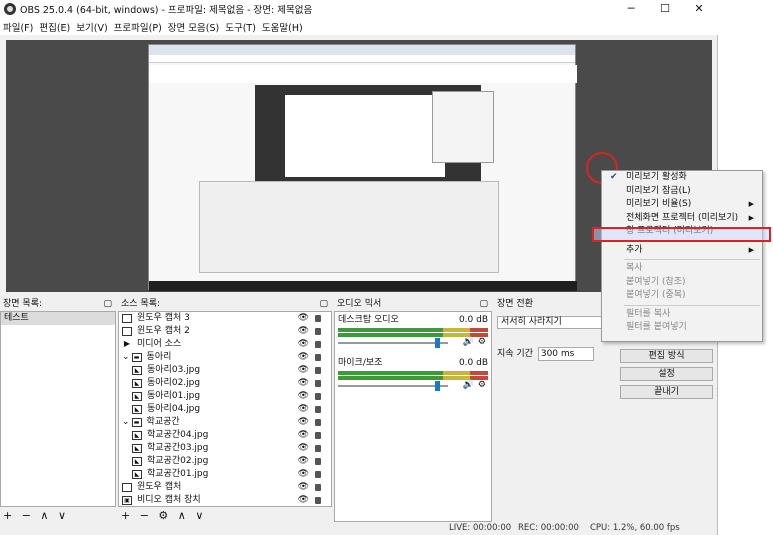  What do you see at coordinates (682, 251) in the screenshot?
I see `context-menu-item: 추가 ▶` at bounding box center [682, 251].